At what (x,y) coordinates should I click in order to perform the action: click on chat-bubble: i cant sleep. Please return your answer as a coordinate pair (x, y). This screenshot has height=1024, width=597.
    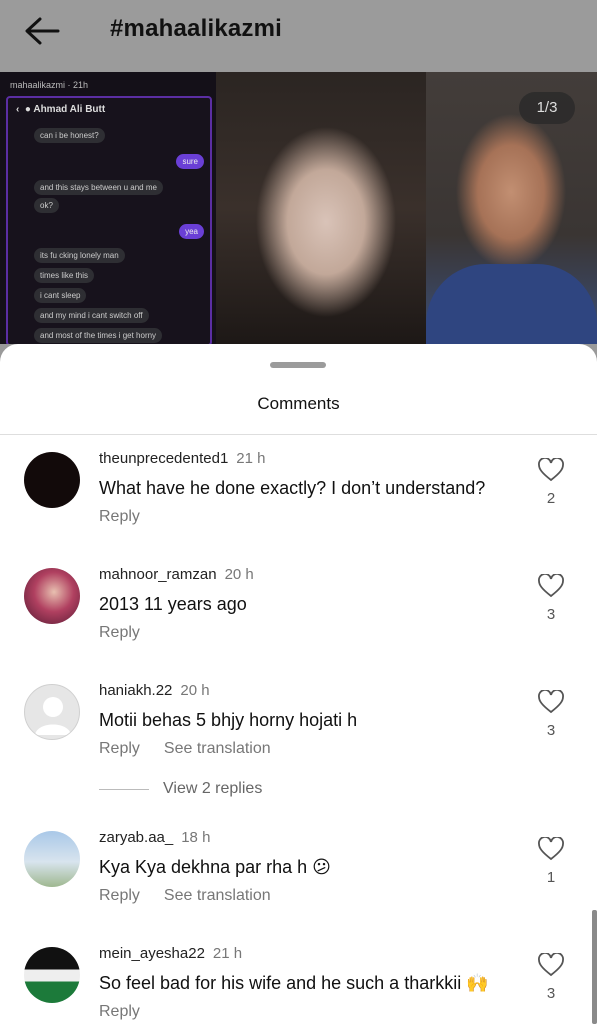
    Looking at the image, I should click on (60, 295).